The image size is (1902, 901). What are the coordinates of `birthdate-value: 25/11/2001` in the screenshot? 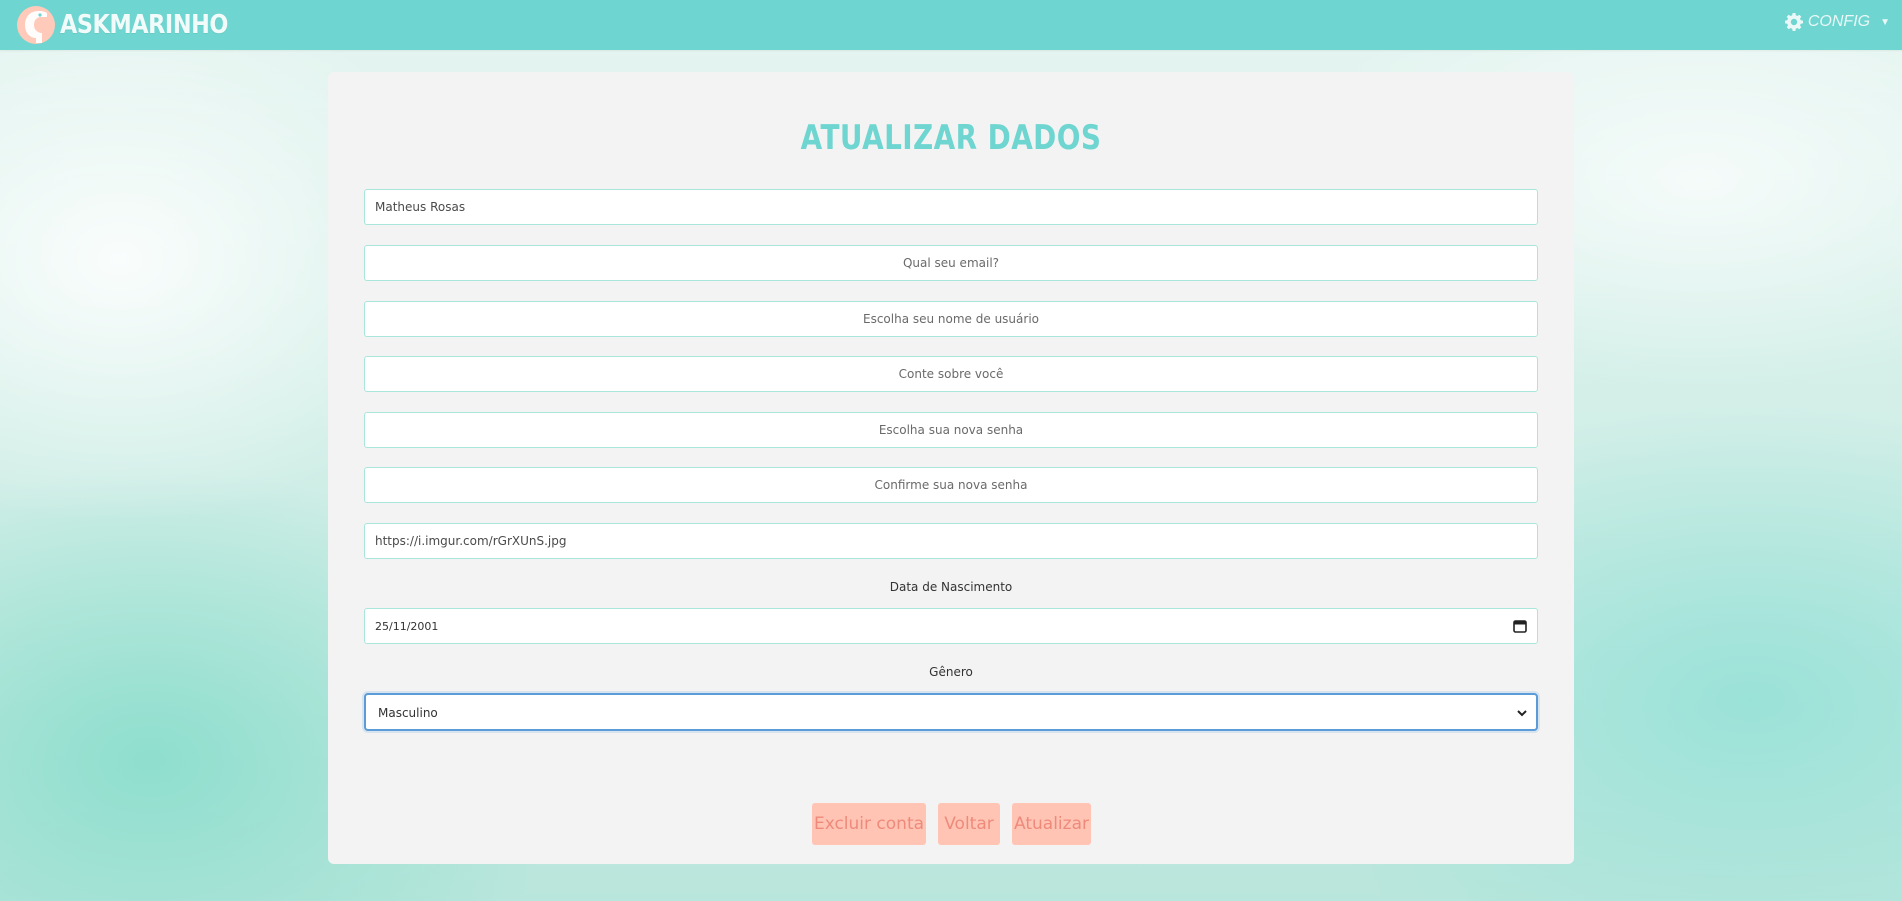 It's located at (407, 626).